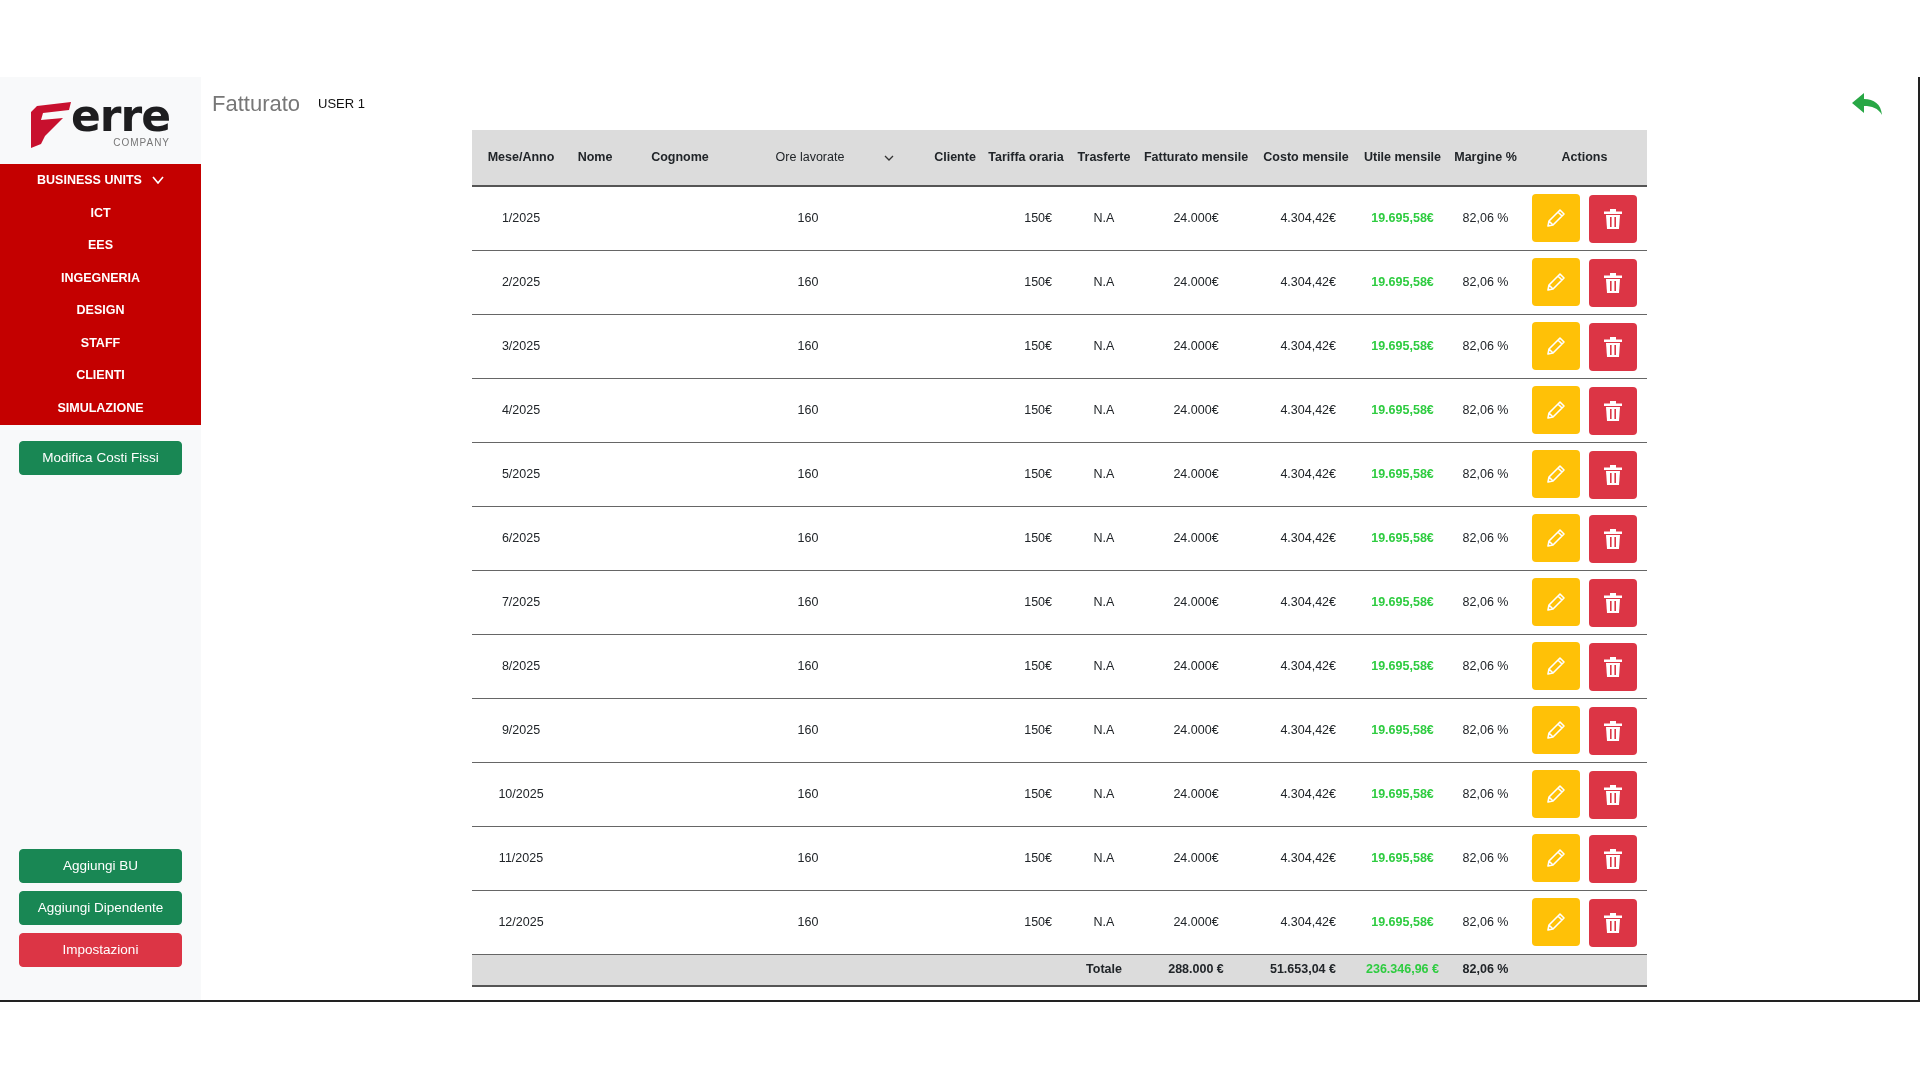 Image resolution: width=1920 pixels, height=1080 pixels. Describe the element at coordinates (100, 245) in the screenshot. I see `menu-item: EES` at that location.